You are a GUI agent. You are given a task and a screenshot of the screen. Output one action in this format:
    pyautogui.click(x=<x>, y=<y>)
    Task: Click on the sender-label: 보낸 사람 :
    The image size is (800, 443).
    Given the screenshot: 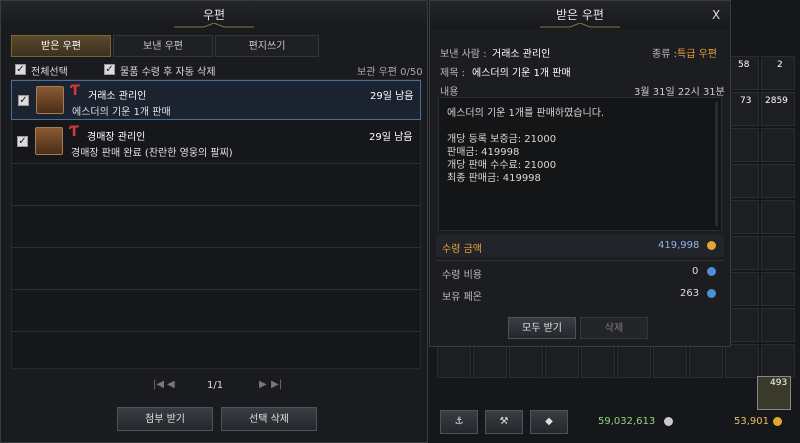 What is the action you would take?
    pyautogui.click(x=463, y=54)
    